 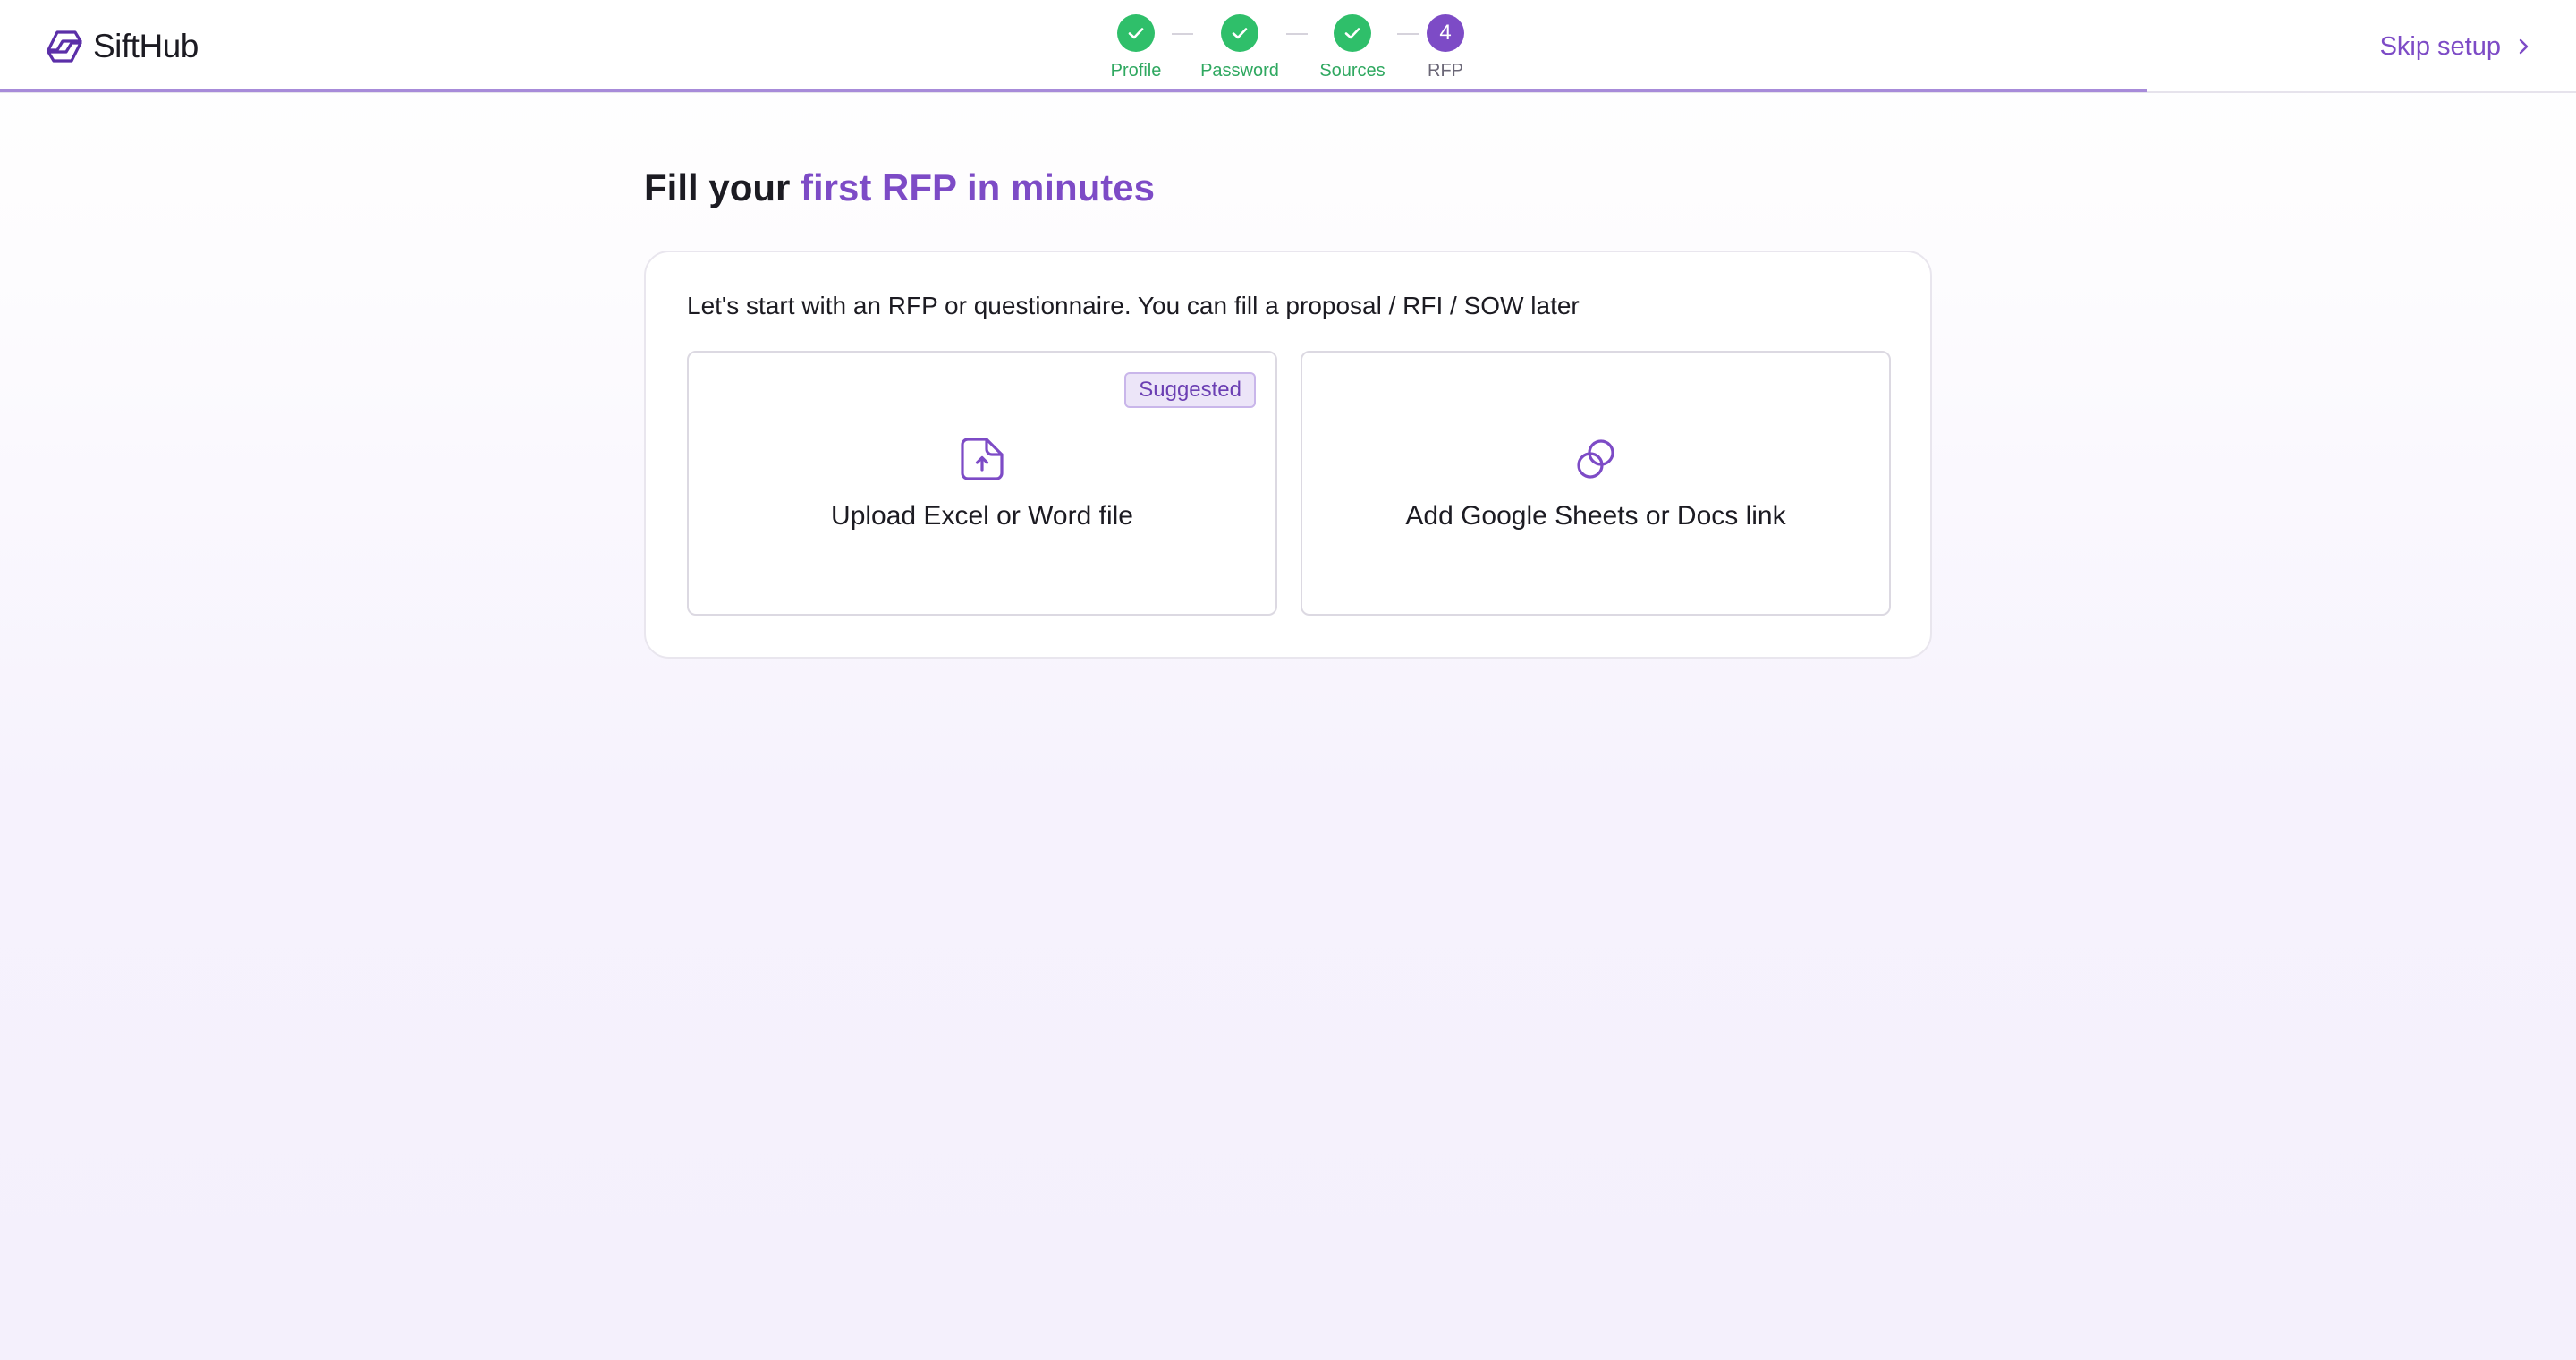 I want to click on step-number-circle: 4, so click(x=1445, y=33).